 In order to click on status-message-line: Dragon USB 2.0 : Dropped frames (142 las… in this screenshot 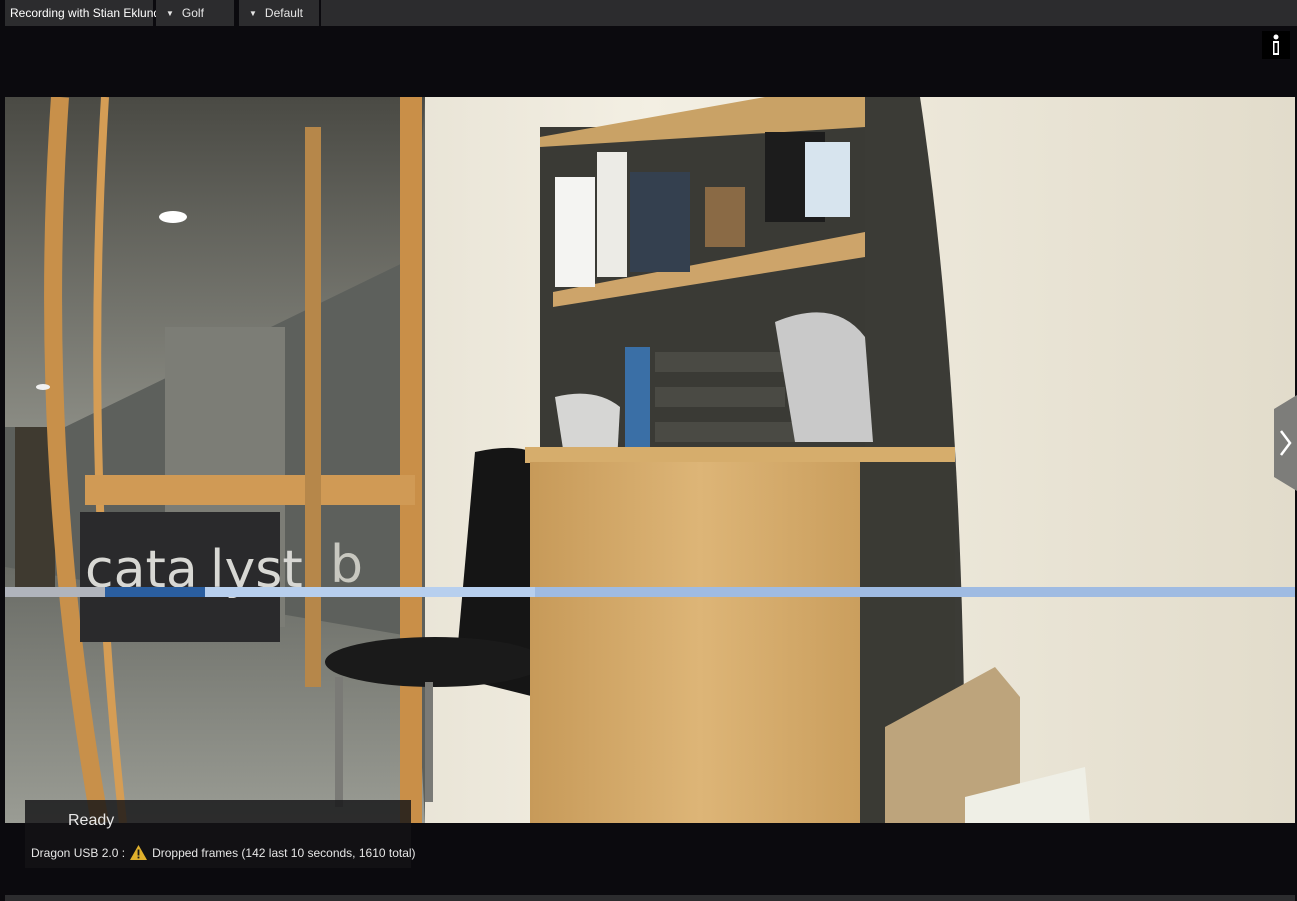, I will do `click(223, 852)`.